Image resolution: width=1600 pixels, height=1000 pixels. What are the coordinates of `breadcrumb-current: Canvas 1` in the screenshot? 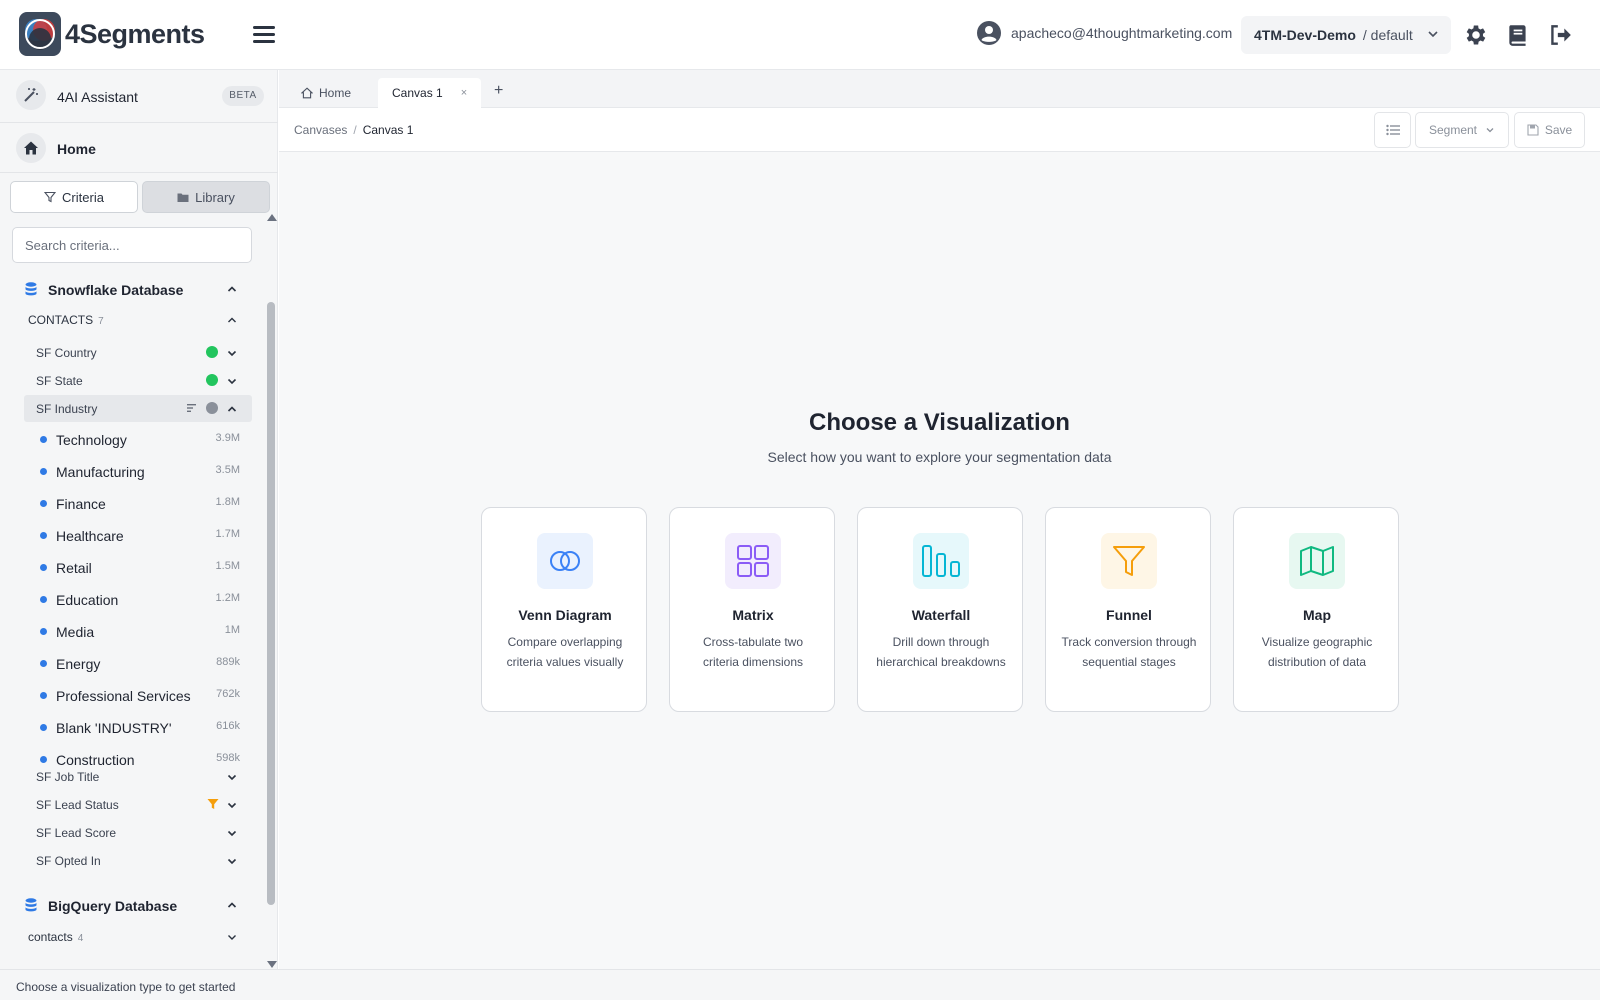 It's located at (388, 130).